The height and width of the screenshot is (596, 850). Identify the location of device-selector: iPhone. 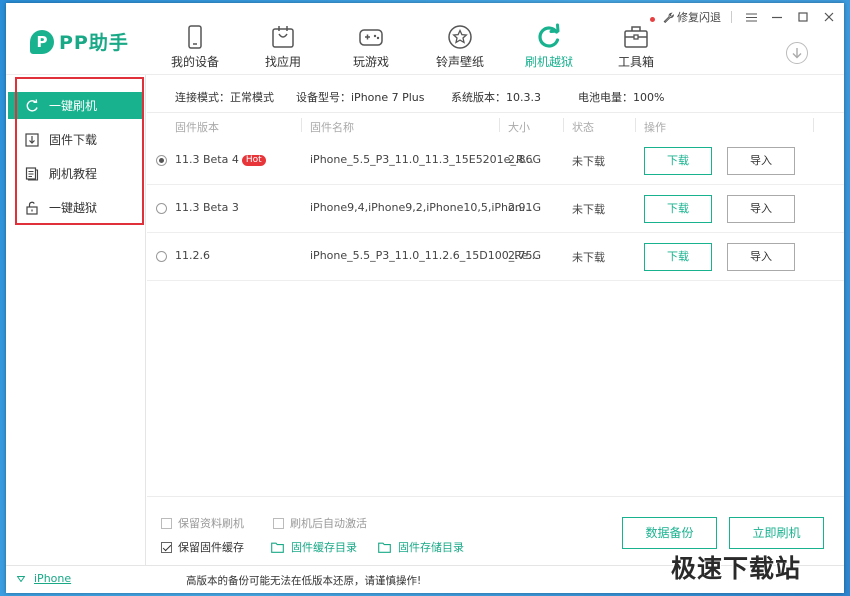
(44, 578).